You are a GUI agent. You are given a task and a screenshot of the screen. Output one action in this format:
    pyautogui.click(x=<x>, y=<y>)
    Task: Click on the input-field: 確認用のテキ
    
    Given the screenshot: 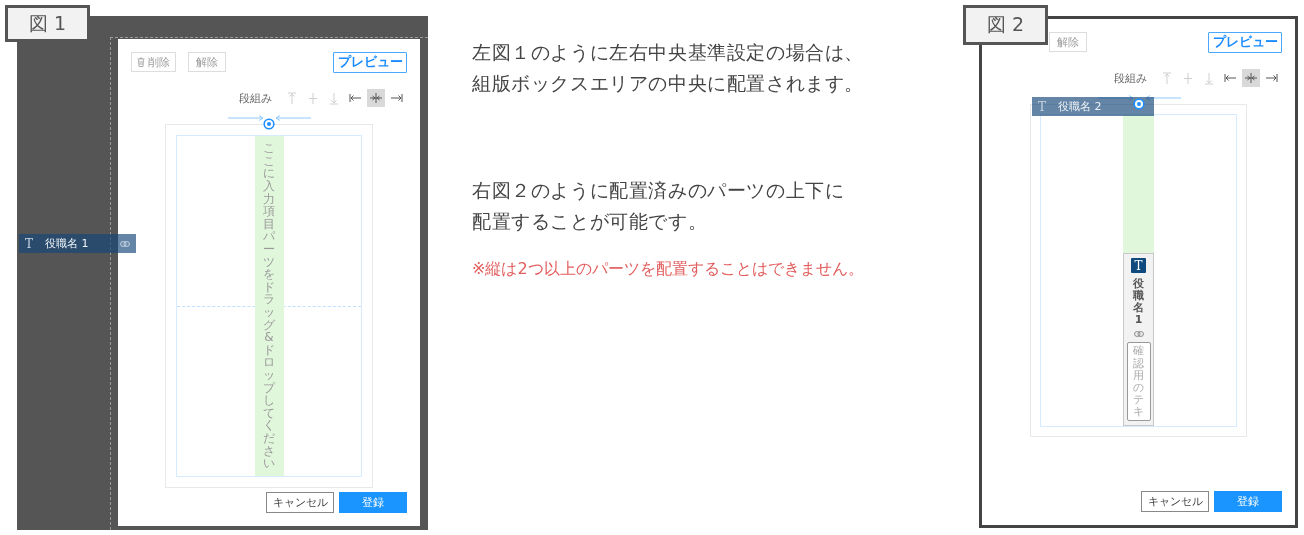 What is the action you would take?
    pyautogui.click(x=1138, y=381)
    